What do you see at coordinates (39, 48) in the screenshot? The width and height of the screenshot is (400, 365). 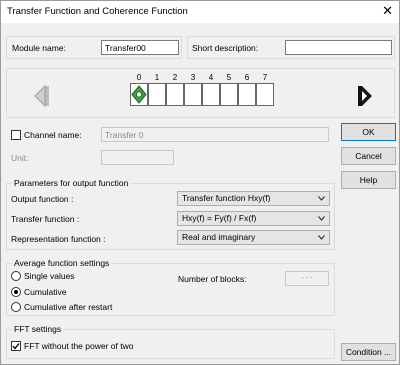 I see `module-name-label: Module name:` at bounding box center [39, 48].